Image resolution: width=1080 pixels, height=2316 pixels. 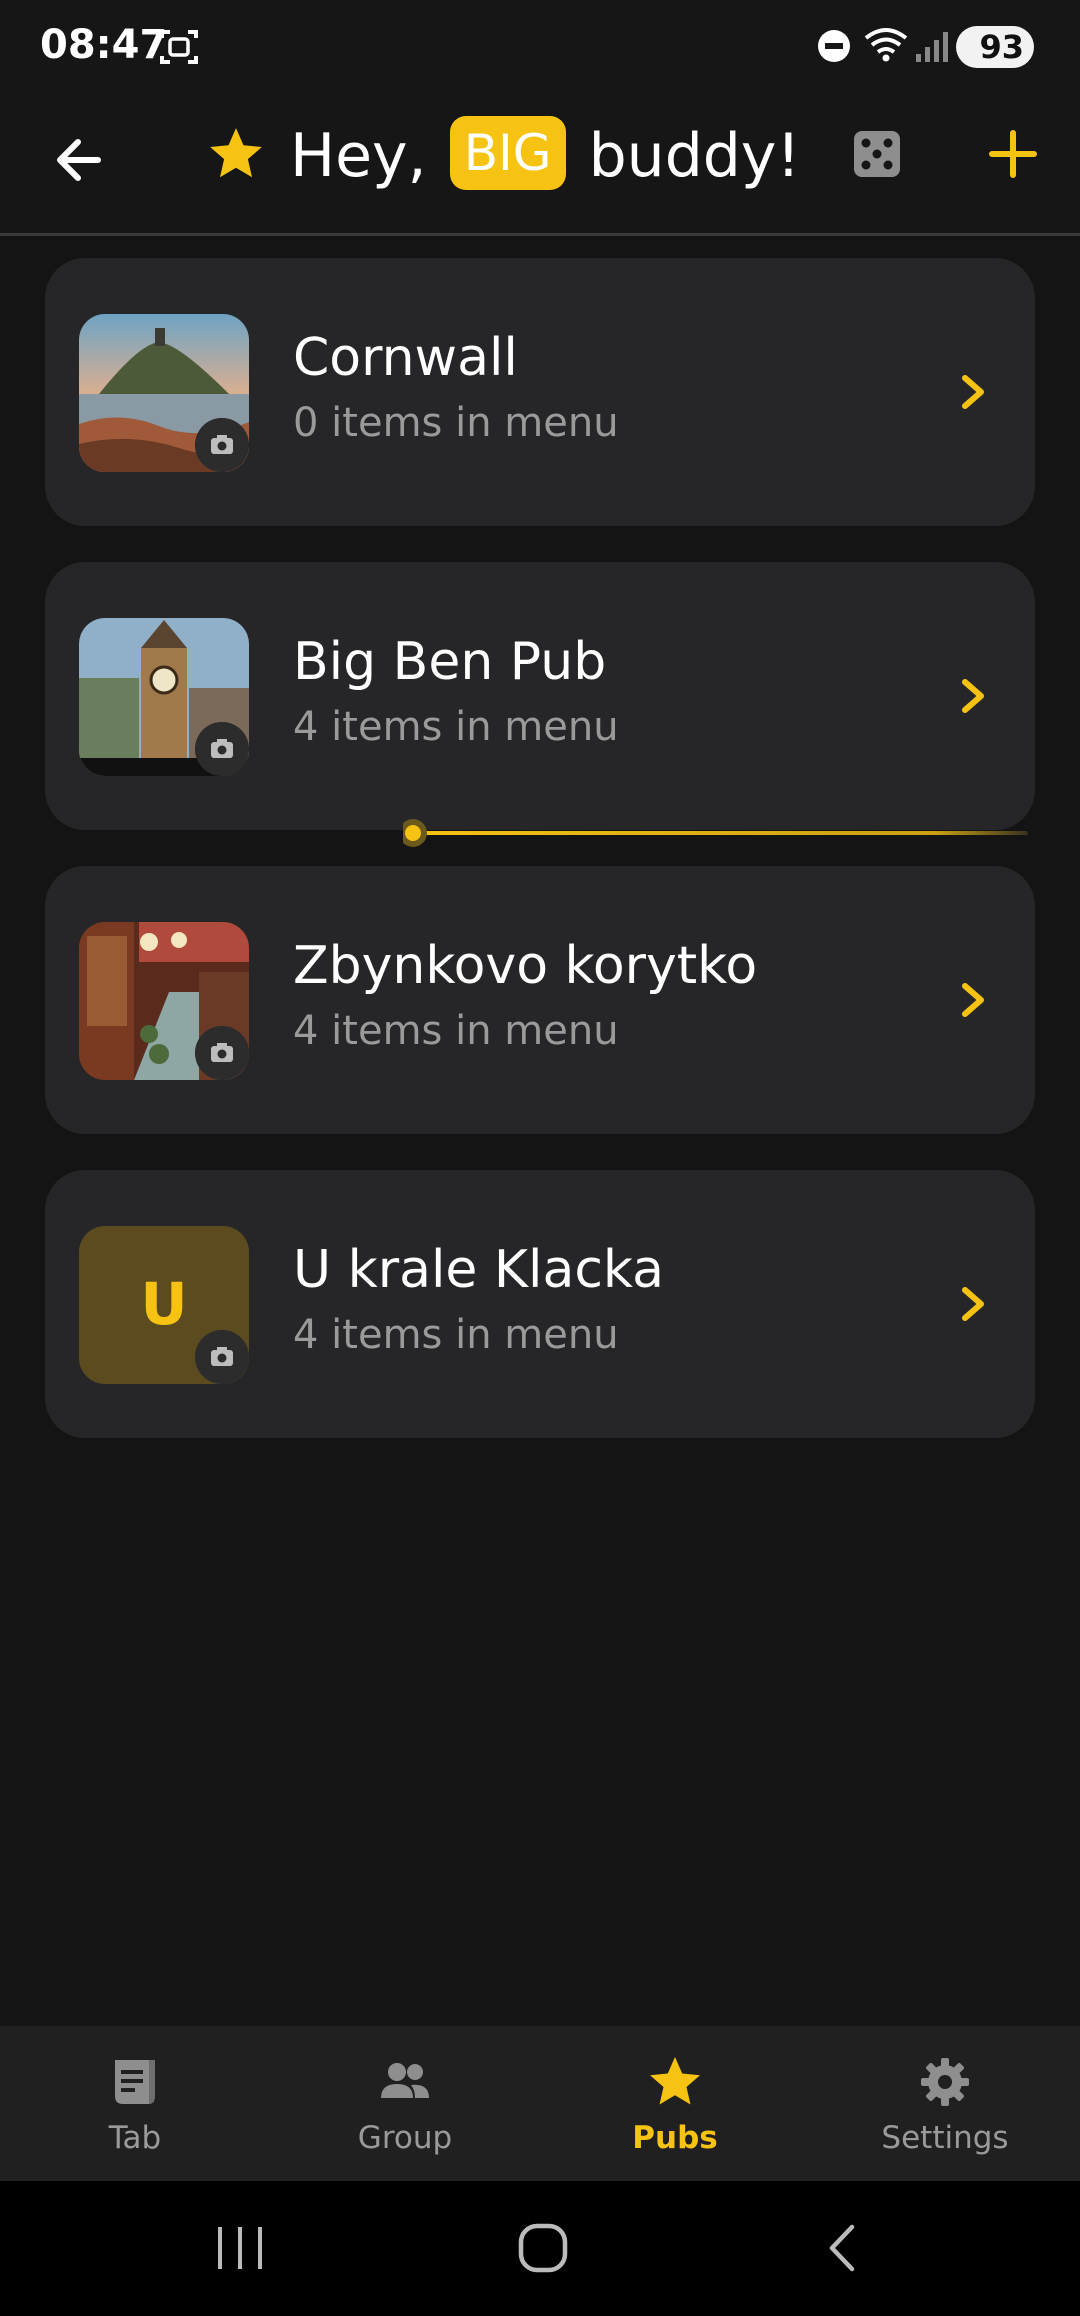 I want to click on pub-menu-count: 0 items in menu, so click(x=456, y=423).